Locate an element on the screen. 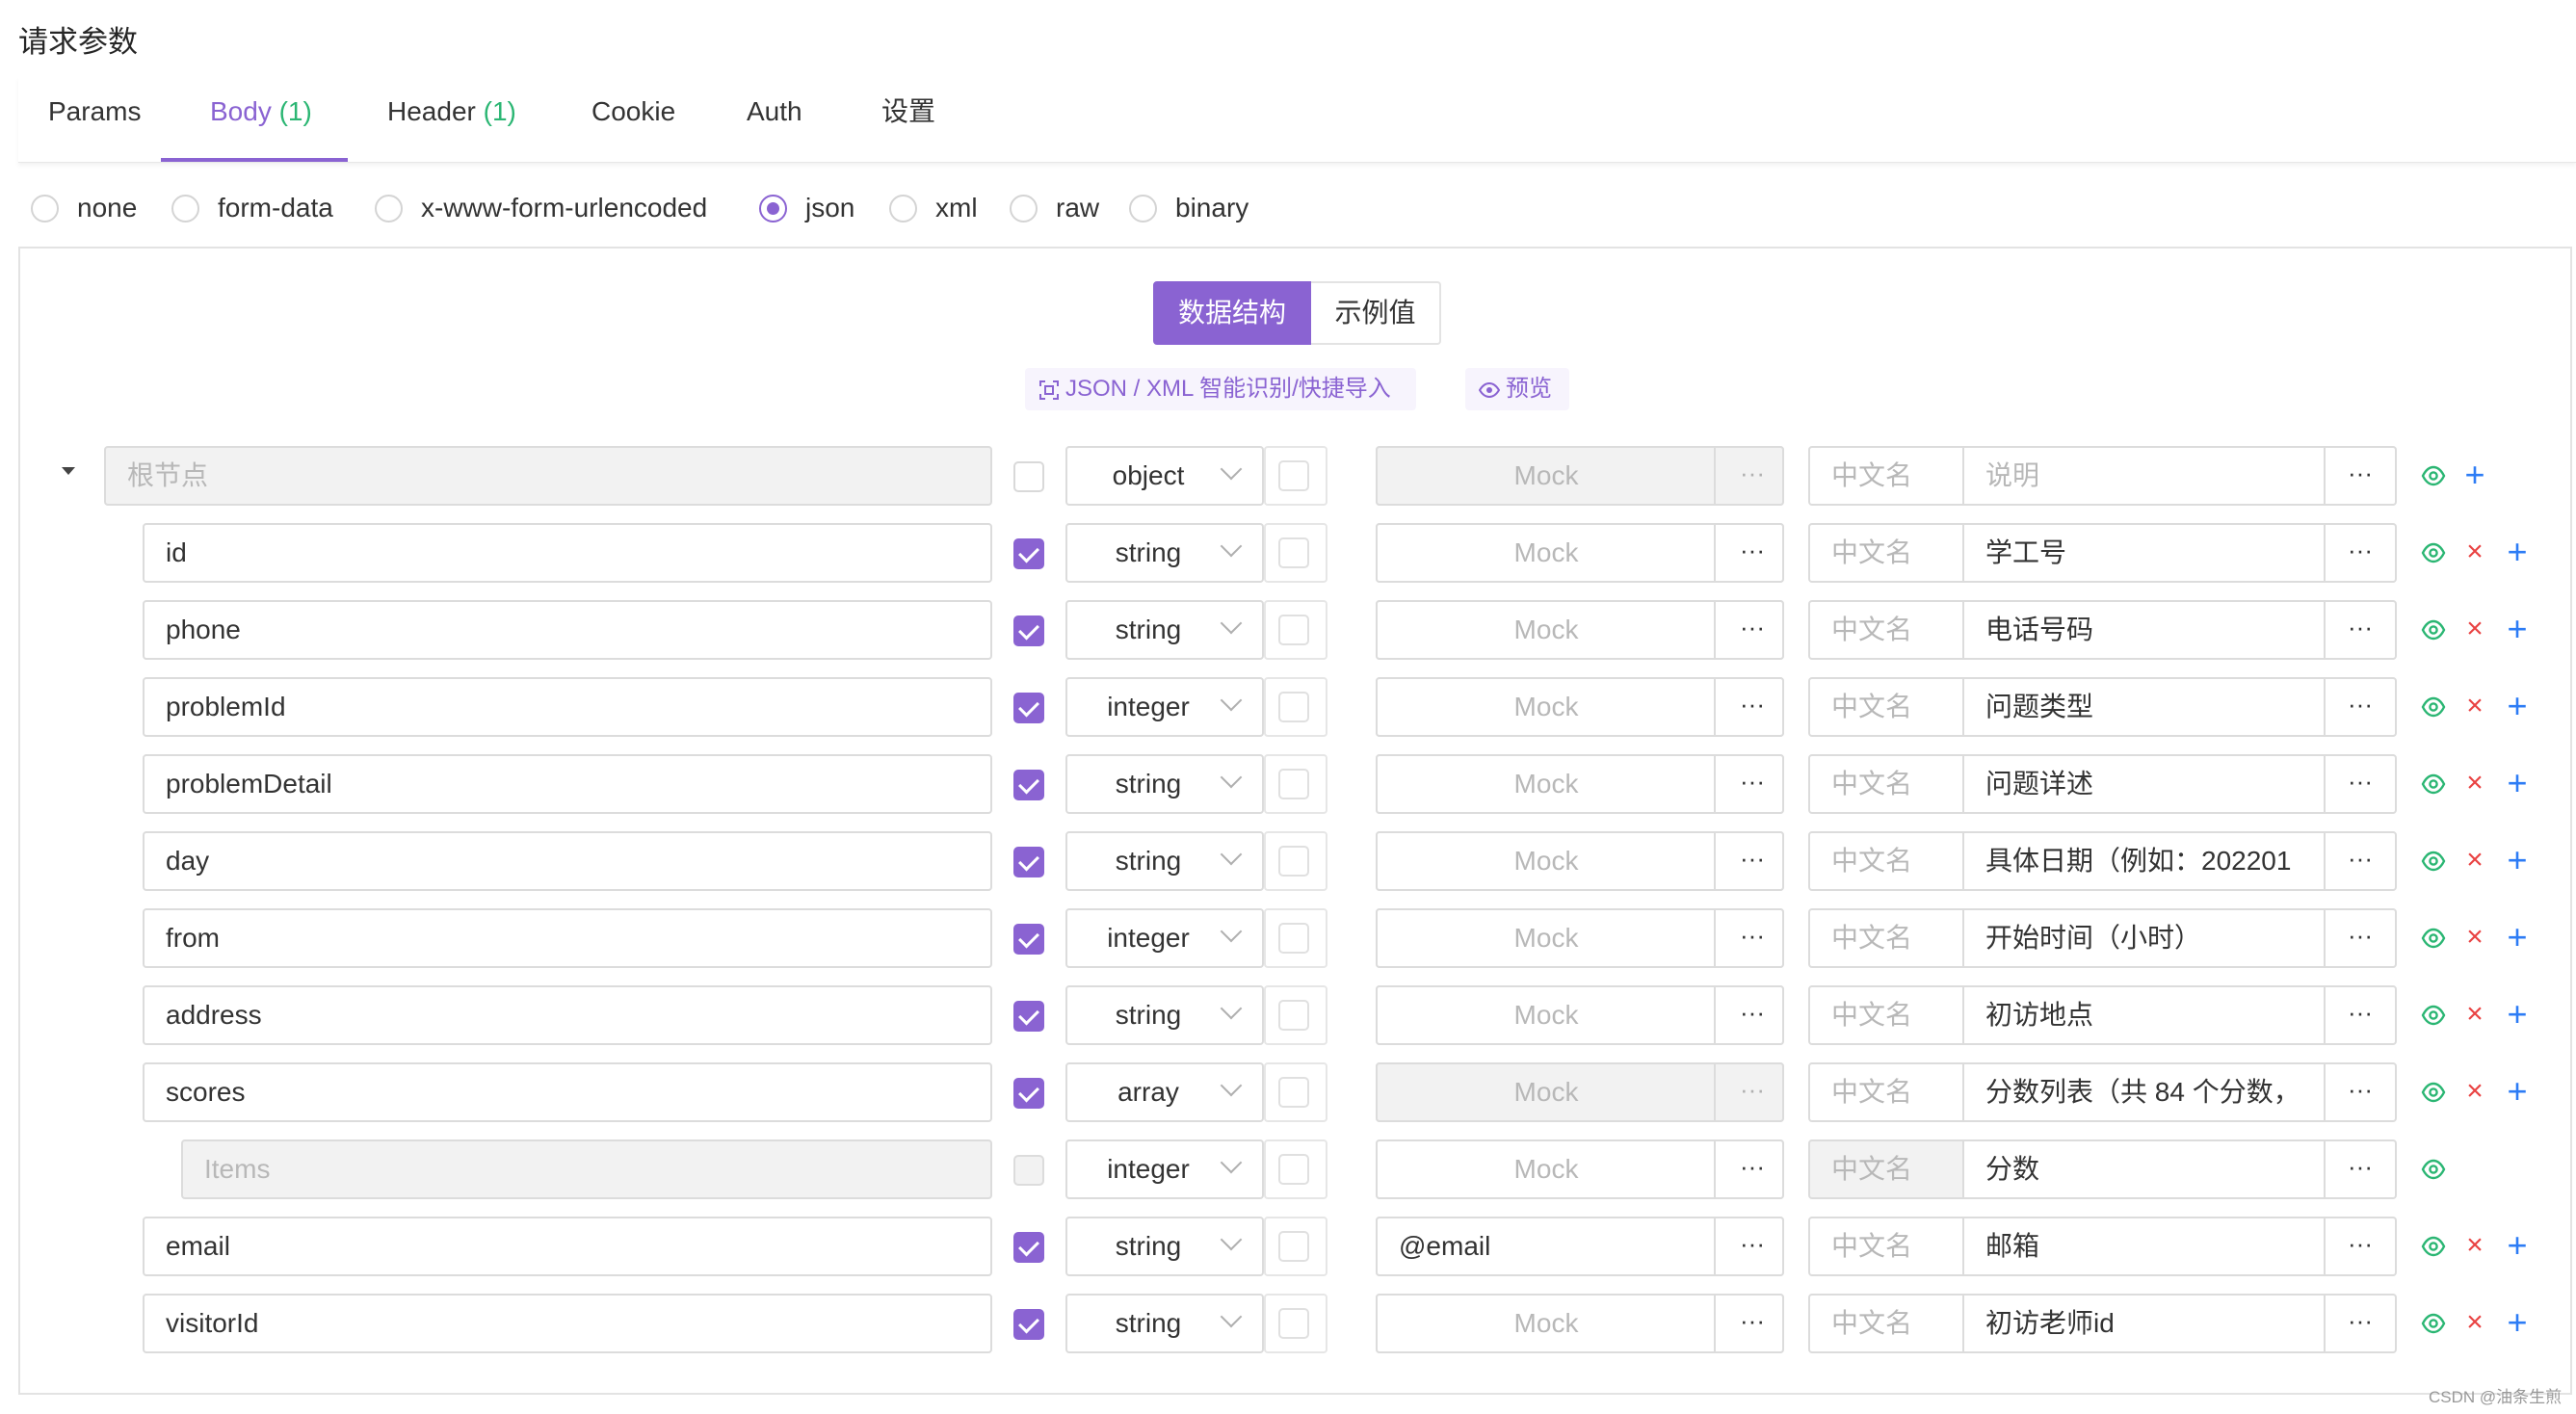 The image size is (2576, 1414). description-input: 学工号 is located at coordinates (2144, 553).